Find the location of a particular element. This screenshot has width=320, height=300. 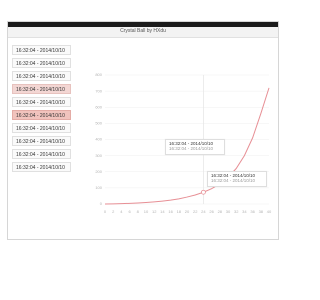

x-tick-label: 14 is located at coordinates (162, 211).